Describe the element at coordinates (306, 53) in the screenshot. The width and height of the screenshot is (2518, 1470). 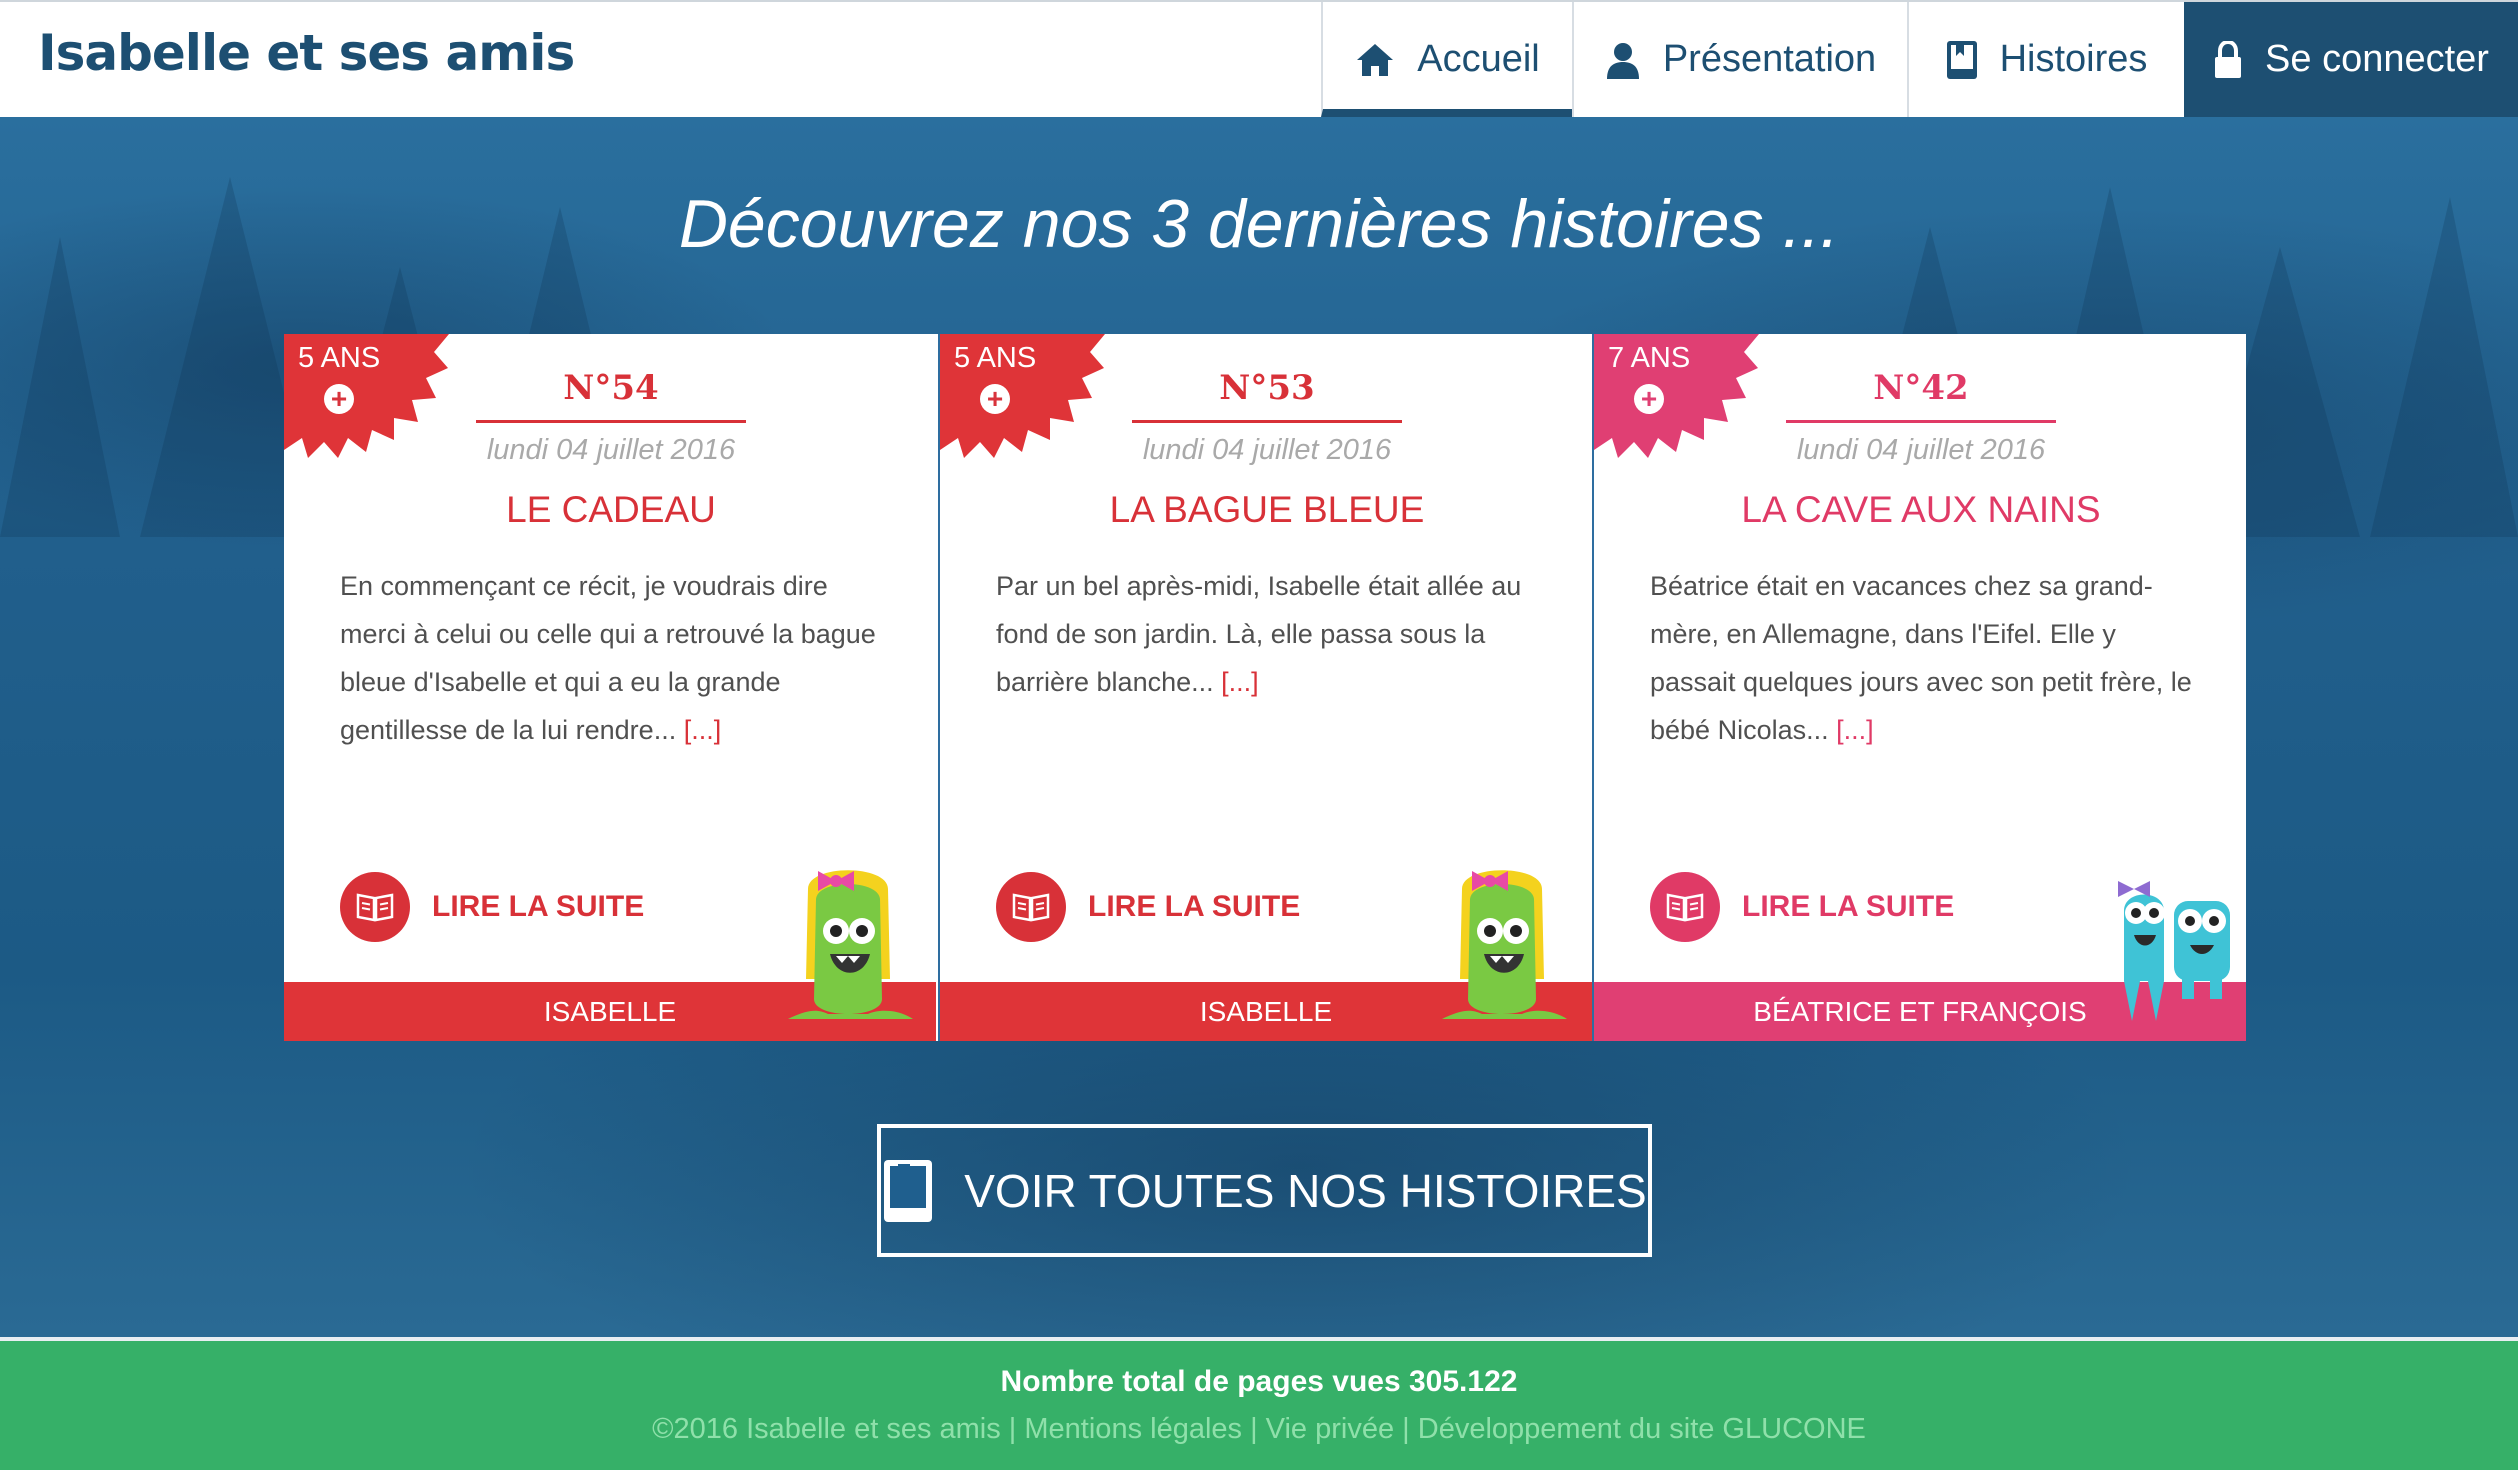
I see `site-logo: Isabelle et ses amis` at that location.